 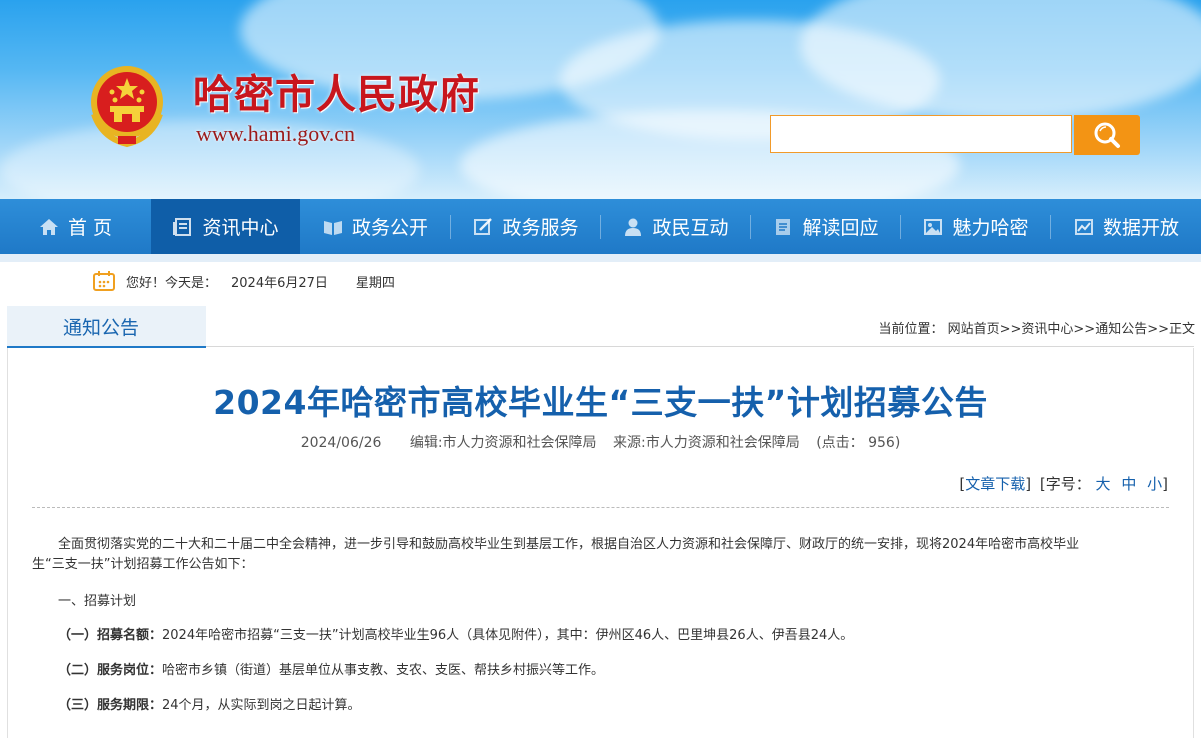 I want to click on nav-item-interaction: 政民互动, so click(x=675, y=226).